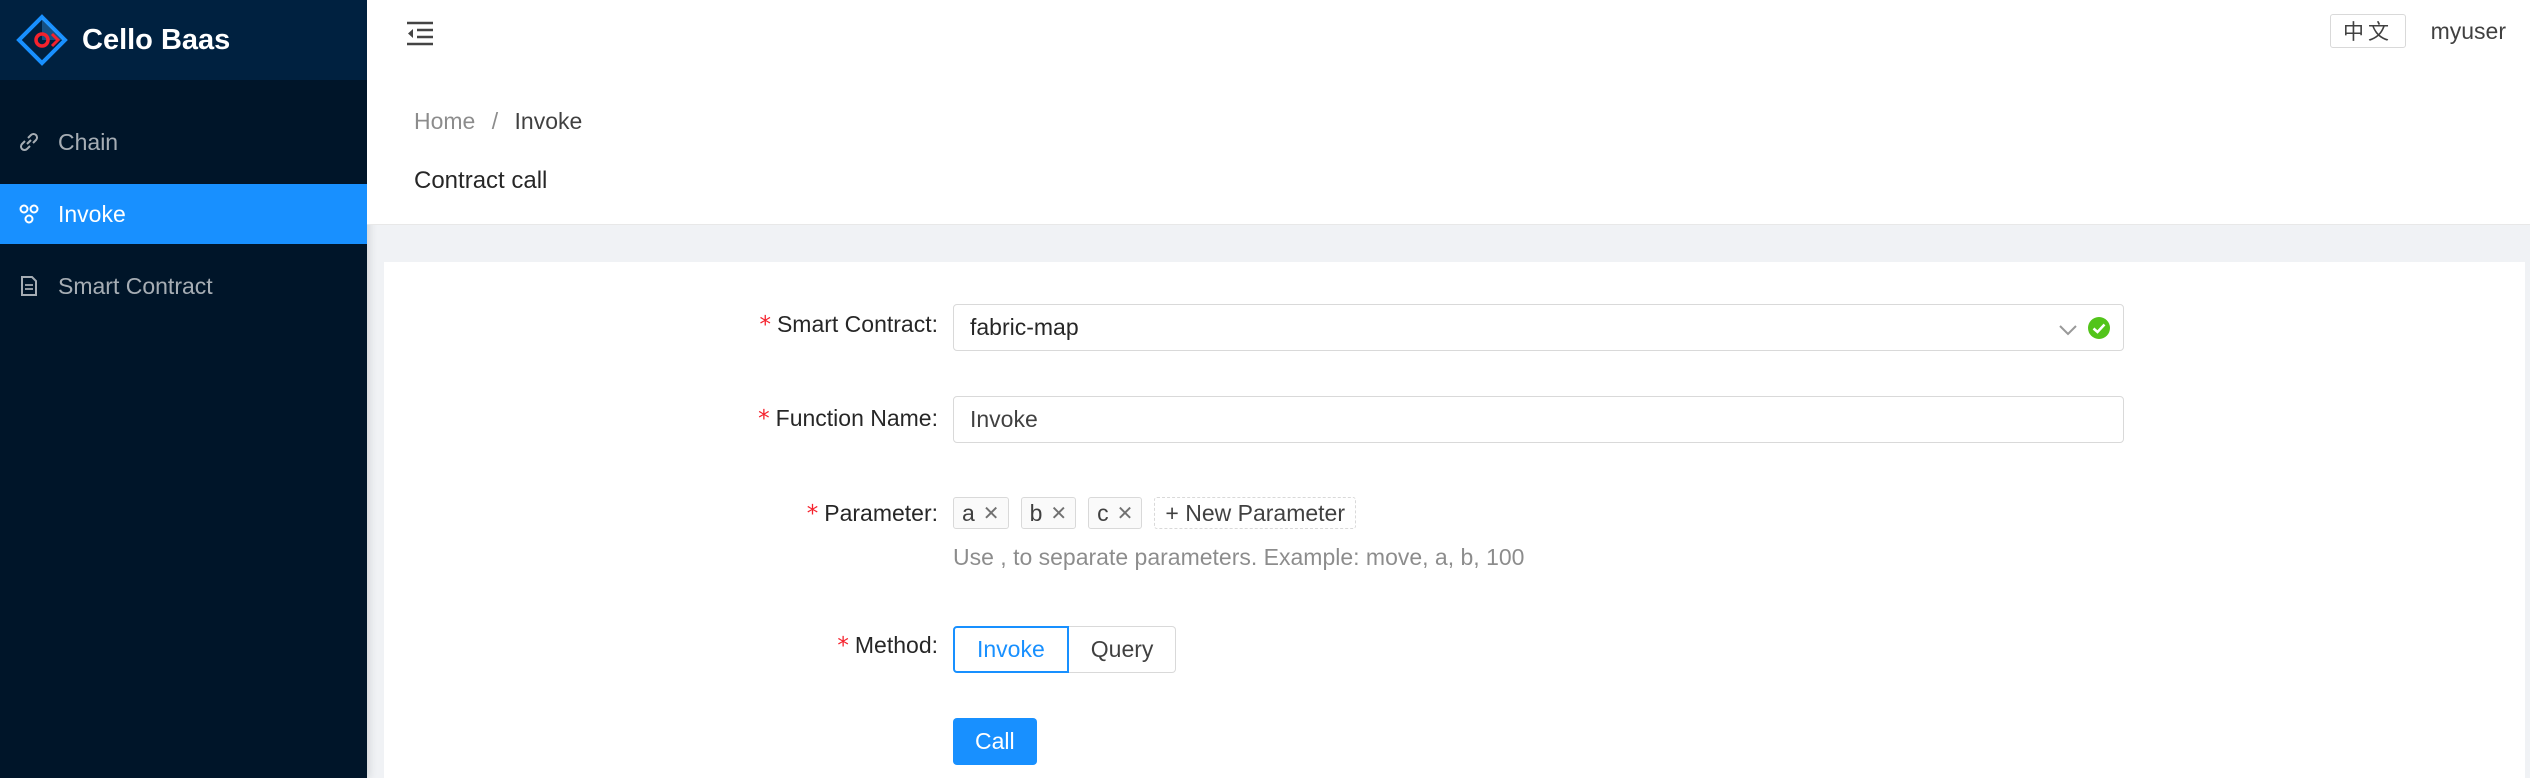  Describe the element at coordinates (92, 213) in the screenshot. I see `sidebar-item-label: Invoke` at that location.